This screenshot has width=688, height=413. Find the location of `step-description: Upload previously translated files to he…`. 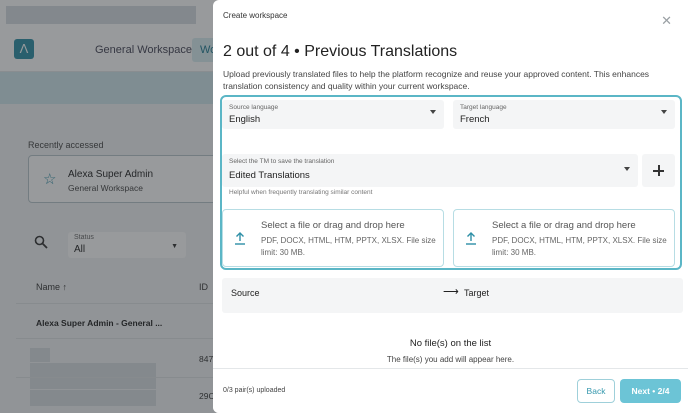

step-description: Upload previously translated files to he… is located at coordinates (436, 80).